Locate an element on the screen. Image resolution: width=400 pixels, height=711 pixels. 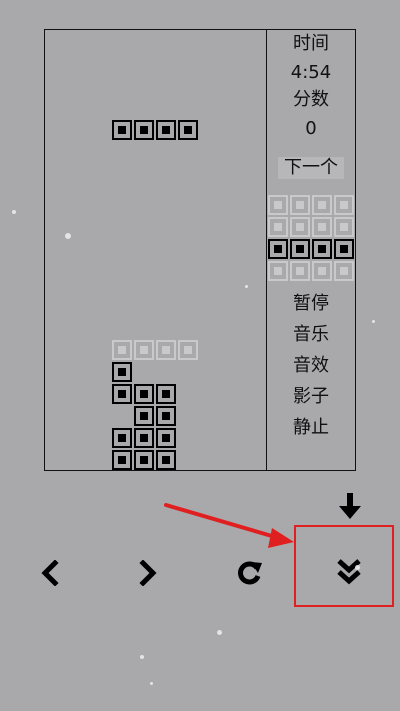
annotation-arrow-icon is located at coordinates (229, 525).